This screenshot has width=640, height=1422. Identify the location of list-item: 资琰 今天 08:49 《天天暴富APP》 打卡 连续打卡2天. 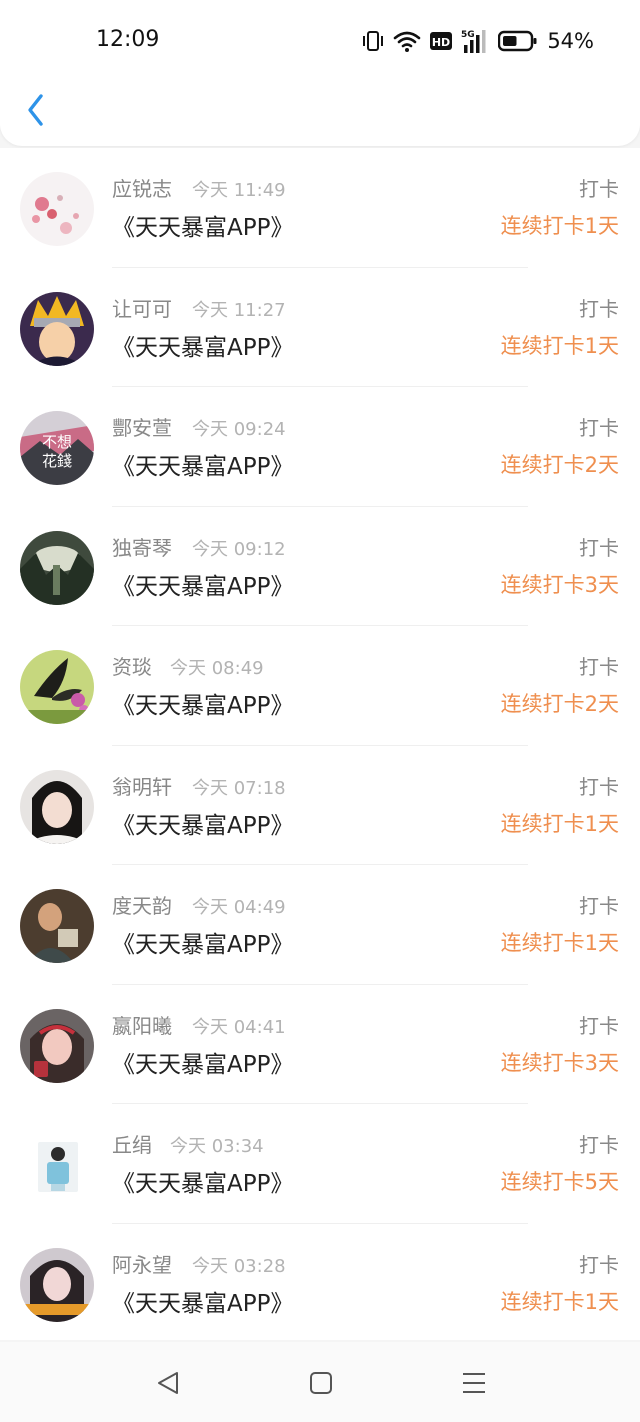
(320, 686).